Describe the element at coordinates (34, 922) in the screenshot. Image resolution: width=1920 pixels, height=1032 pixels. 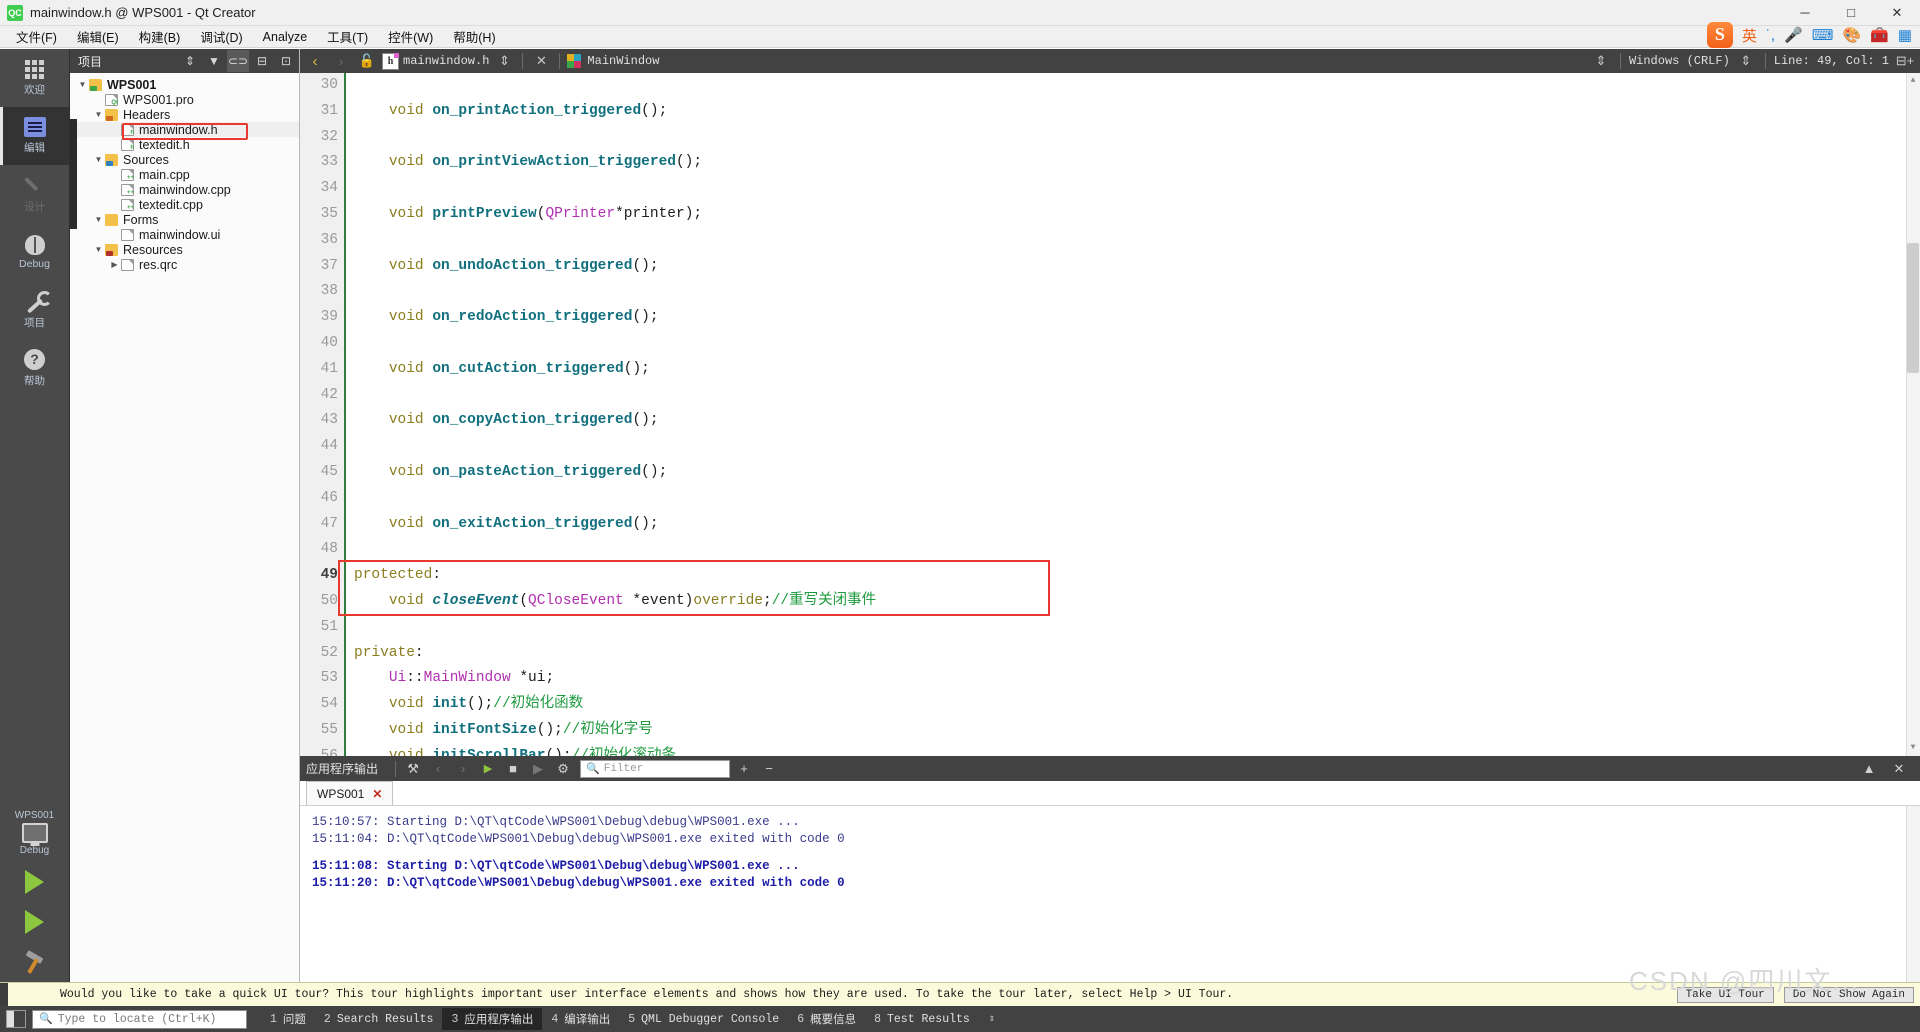
I see `debug-button` at that location.